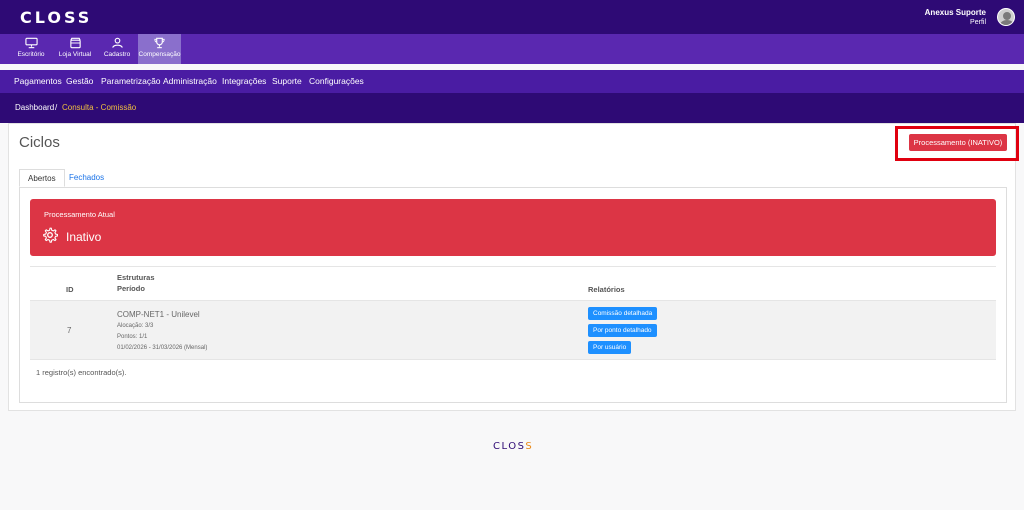 This screenshot has height=510, width=1024. I want to click on footer-logo: CLOSS, so click(513, 446).